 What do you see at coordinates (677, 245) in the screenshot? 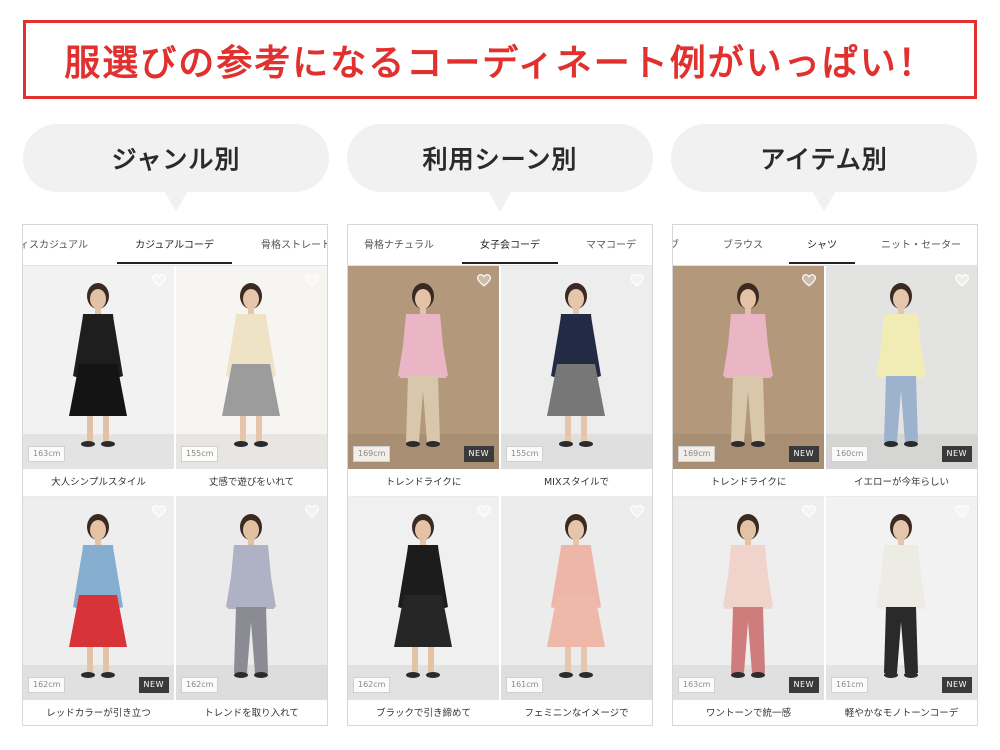
I see `tab-partial: ブ` at bounding box center [677, 245].